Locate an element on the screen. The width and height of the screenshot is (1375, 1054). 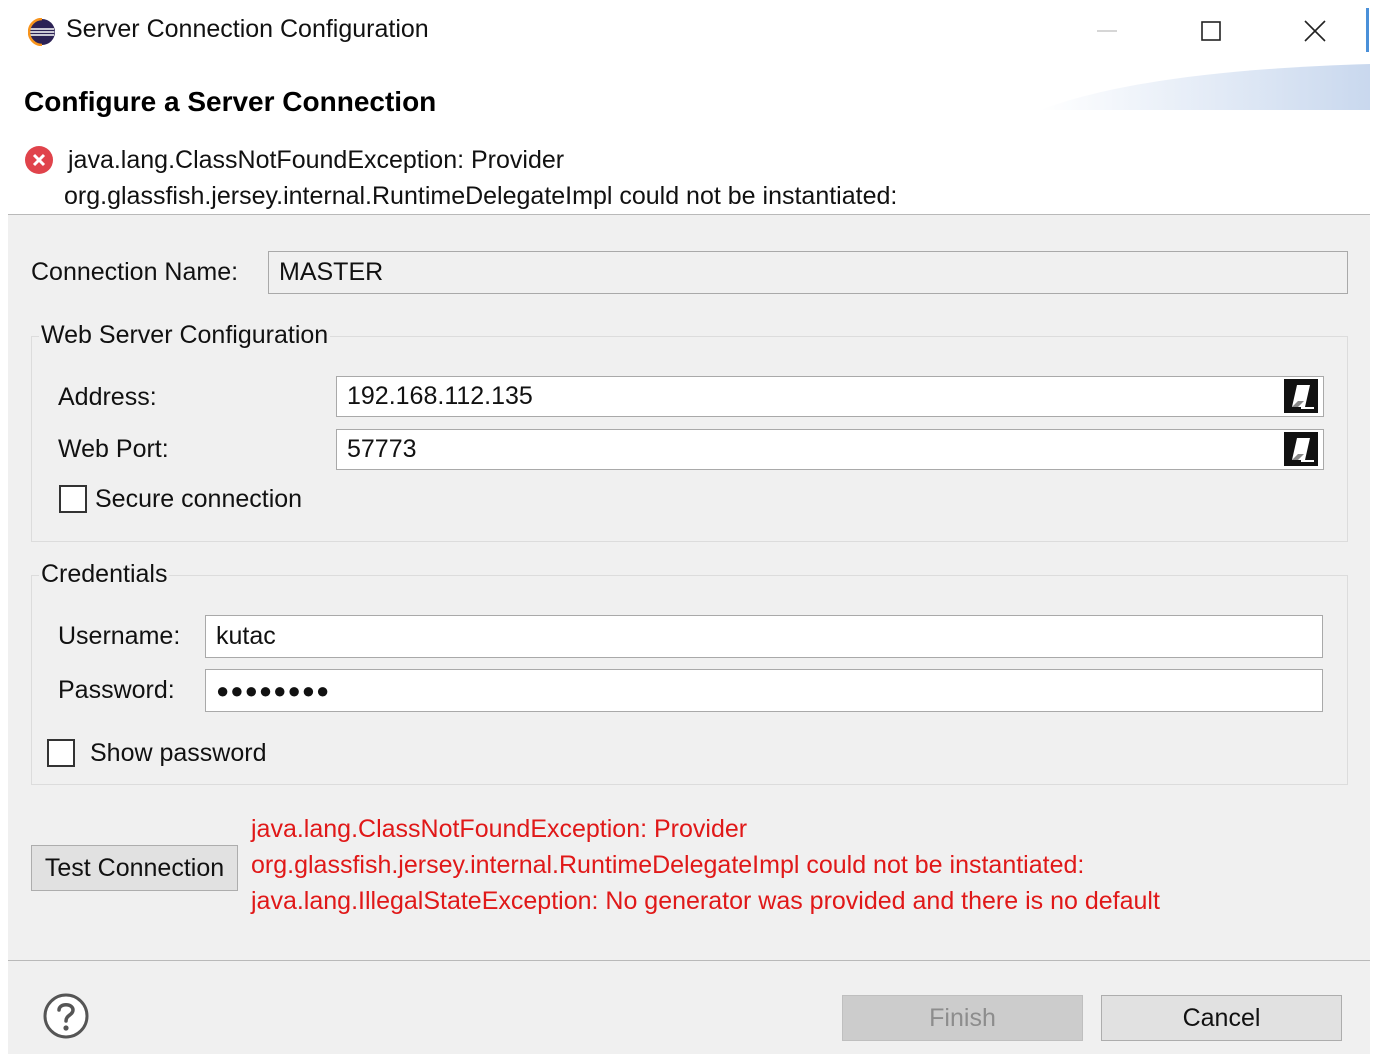
connection-name-label: Connection Name: is located at coordinates (135, 272).